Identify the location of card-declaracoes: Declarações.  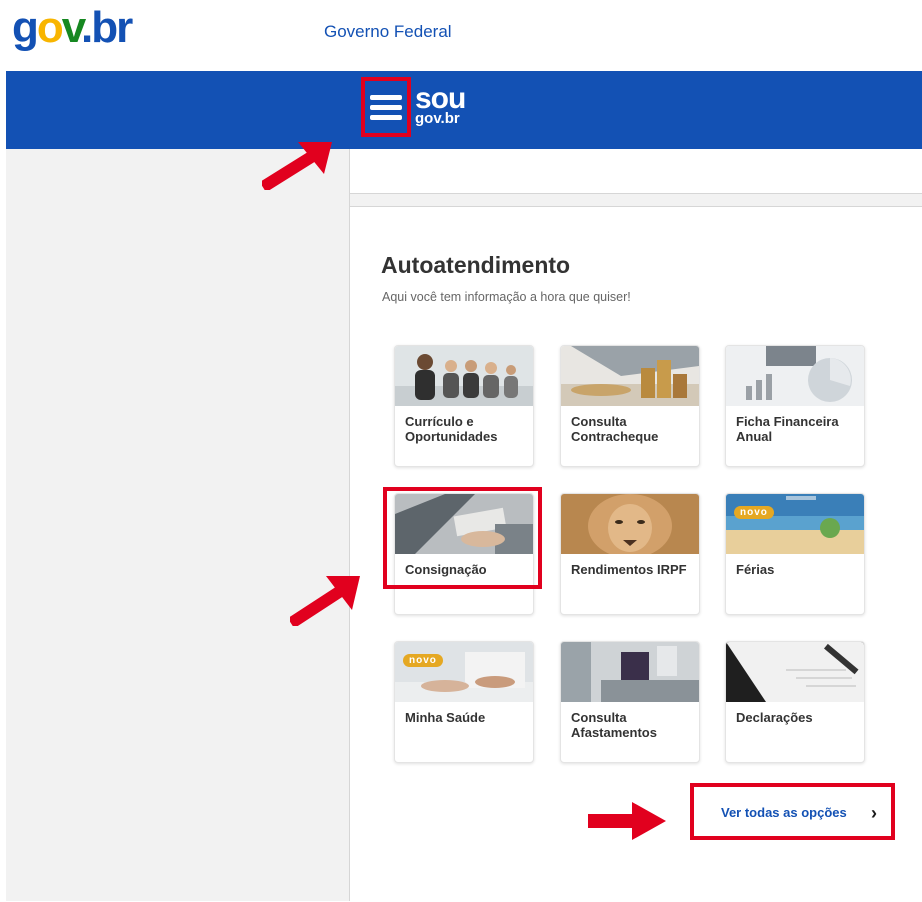
(795, 702).